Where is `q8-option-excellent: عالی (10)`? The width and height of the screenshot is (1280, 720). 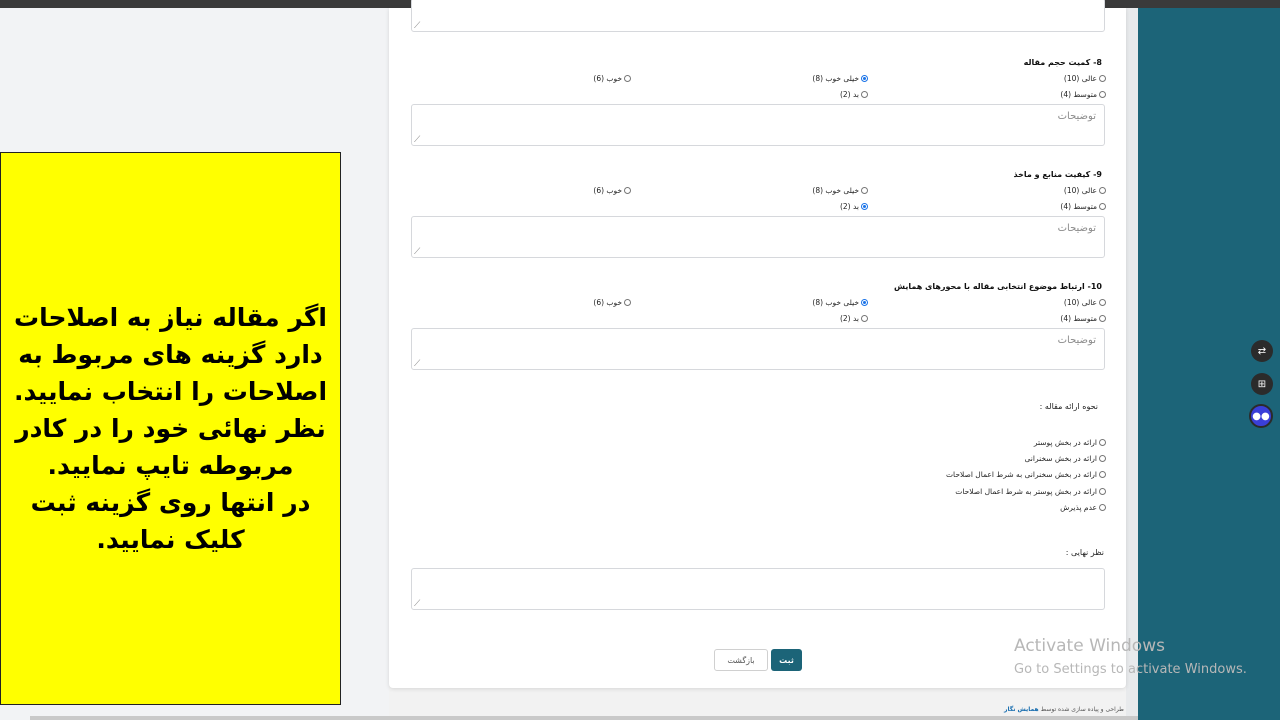
q8-option-excellent: عالی (10) is located at coordinates (1085, 78).